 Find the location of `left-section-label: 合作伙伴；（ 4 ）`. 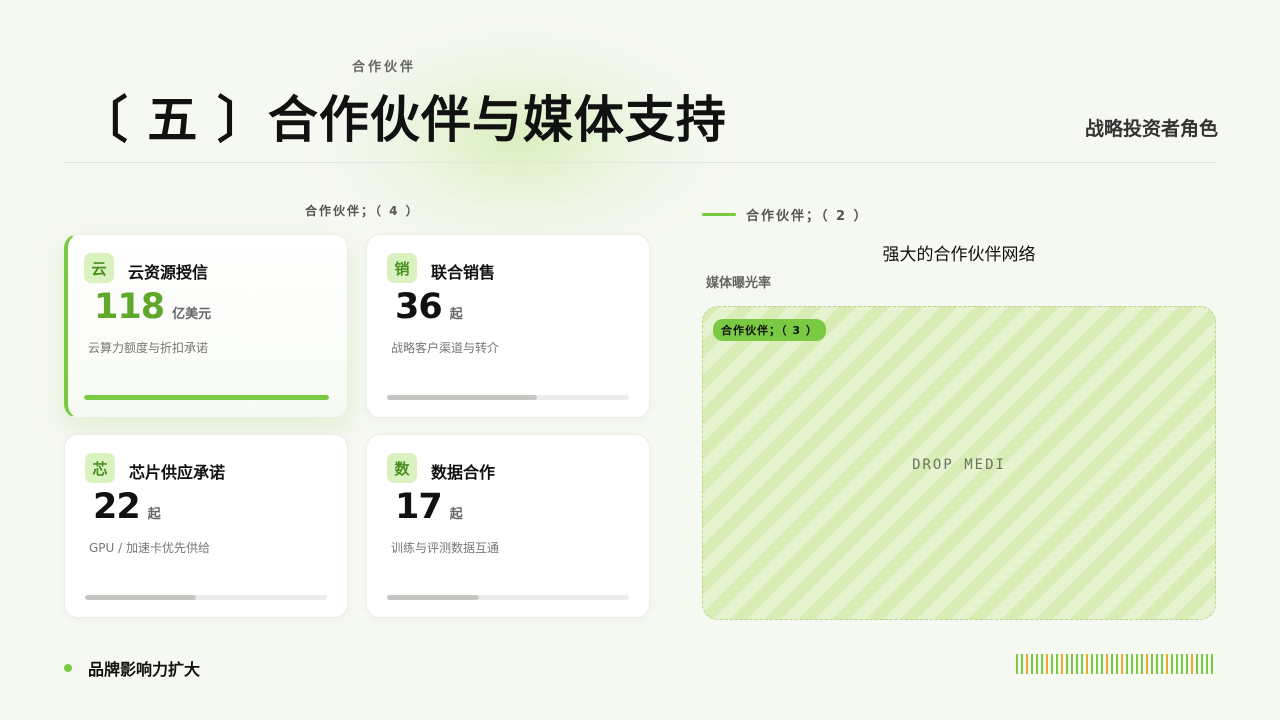

left-section-label: 合作伙伴；（ 4 ） is located at coordinates (362, 211).